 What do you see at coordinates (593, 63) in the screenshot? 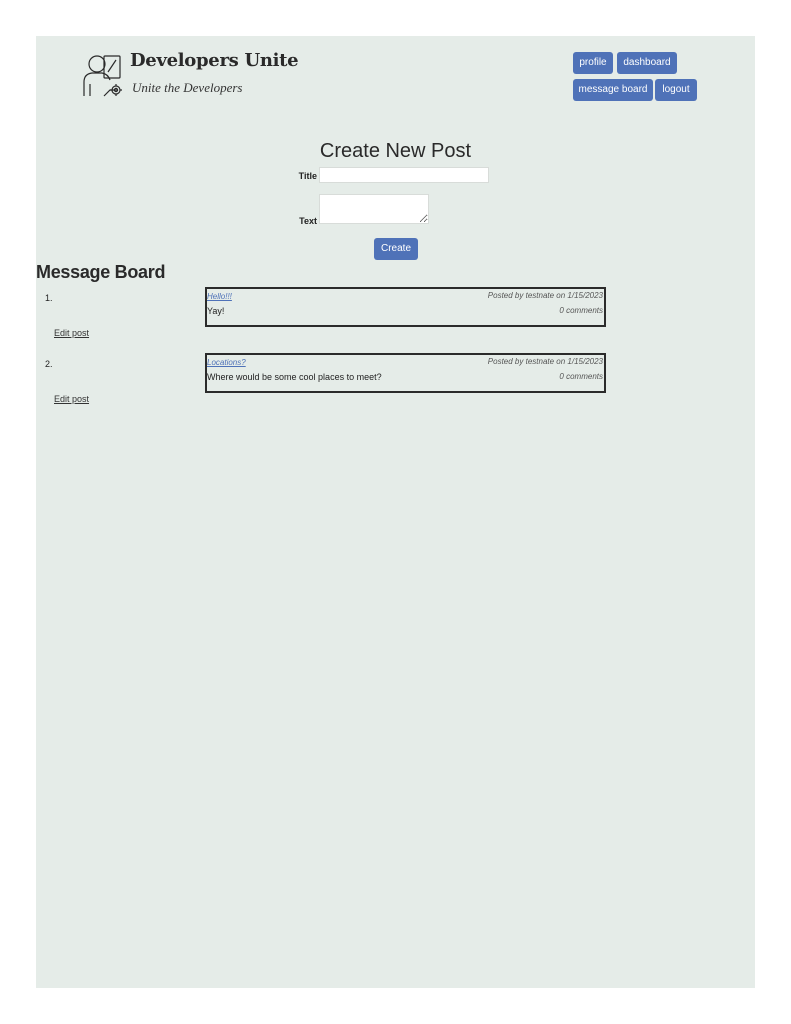
I see `profile-button: profile` at bounding box center [593, 63].